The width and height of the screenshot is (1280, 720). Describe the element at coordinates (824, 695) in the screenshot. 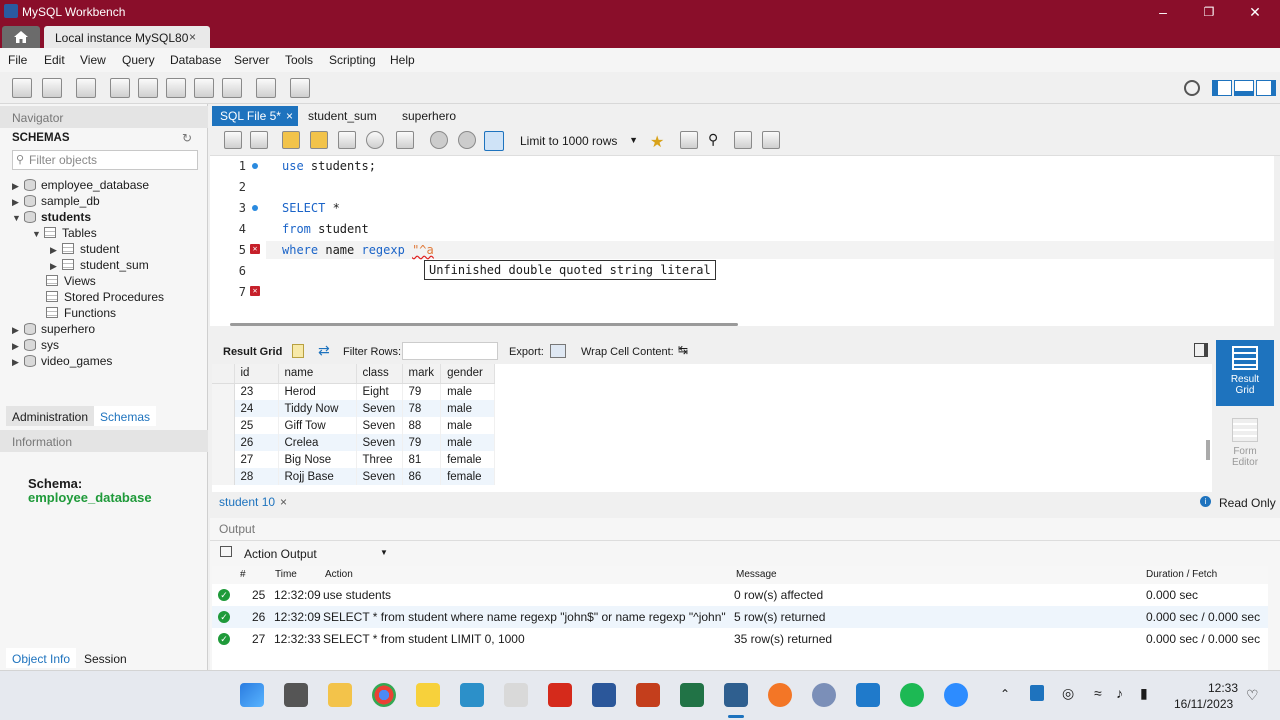

I see `r-icon` at that location.